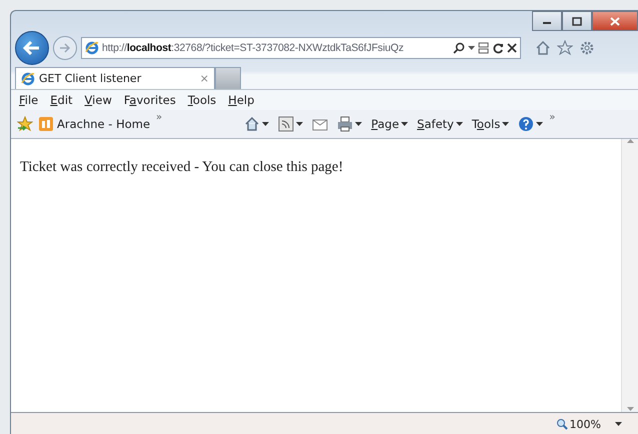 The image size is (638, 434). I want to click on zoom-control: 100%, so click(578, 424).